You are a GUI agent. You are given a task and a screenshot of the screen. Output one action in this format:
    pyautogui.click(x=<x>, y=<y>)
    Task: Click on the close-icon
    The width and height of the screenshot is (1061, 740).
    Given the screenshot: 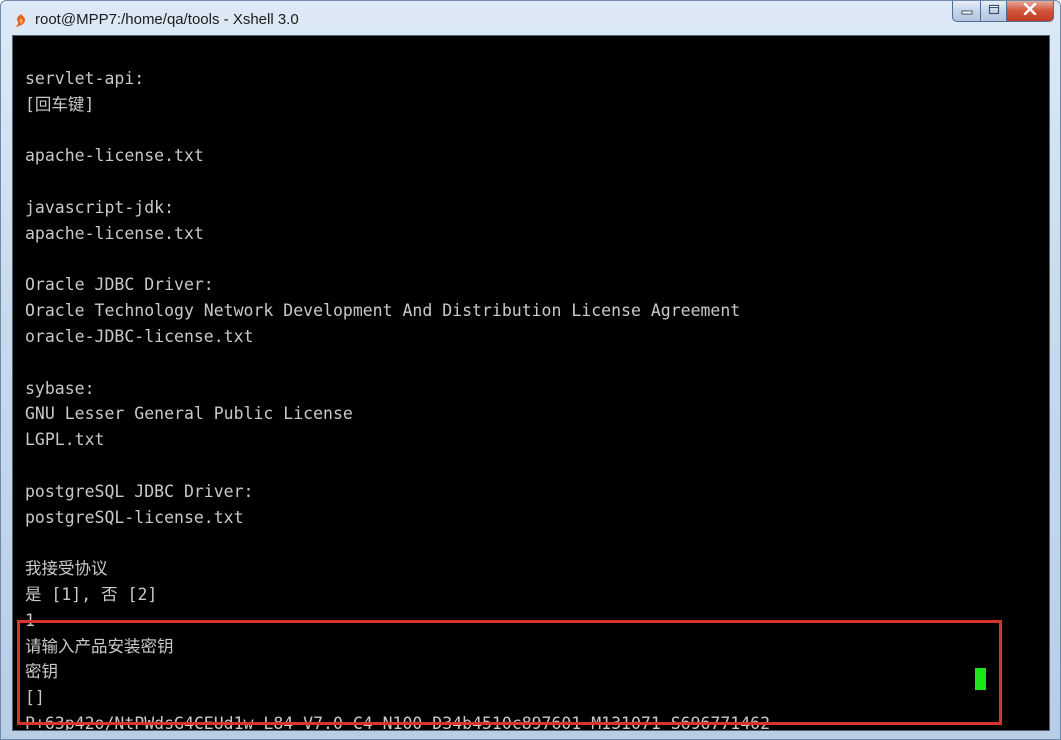 What is the action you would take?
    pyautogui.click(x=1030, y=11)
    